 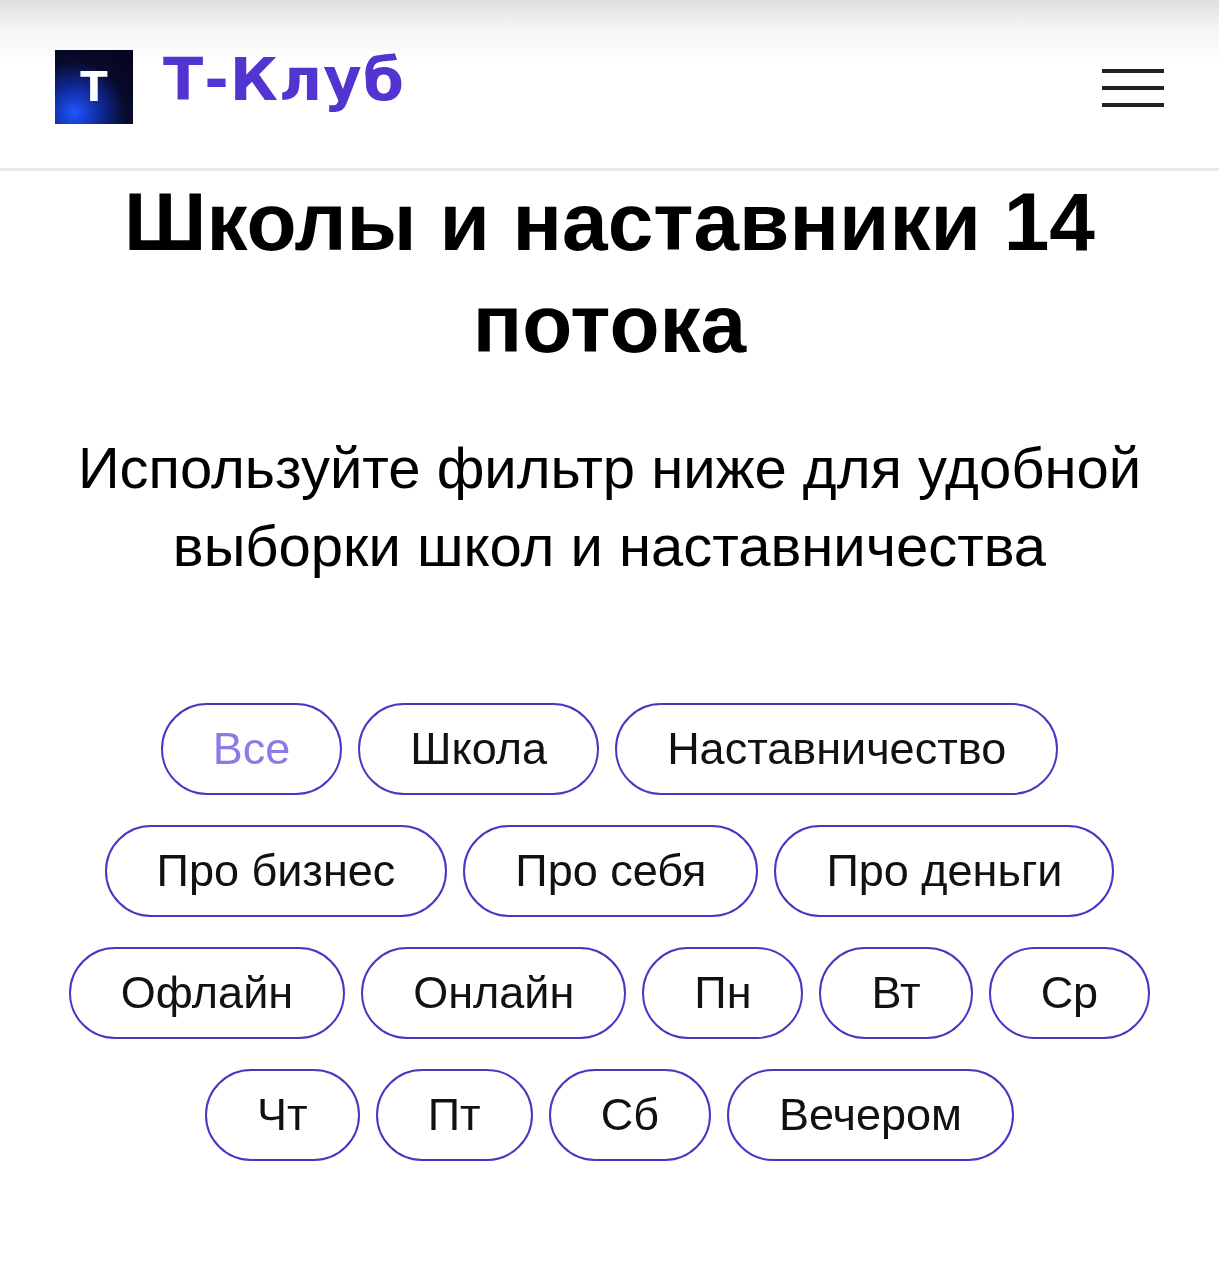 I want to click on filter-chip: Про деньги, so click(x=944, y=871).